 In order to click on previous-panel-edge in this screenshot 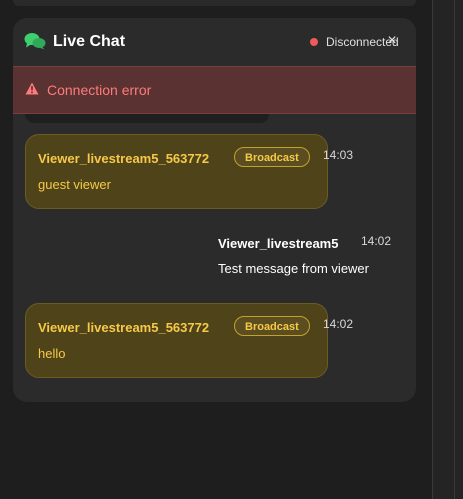, I will do `click(214, 3)`.